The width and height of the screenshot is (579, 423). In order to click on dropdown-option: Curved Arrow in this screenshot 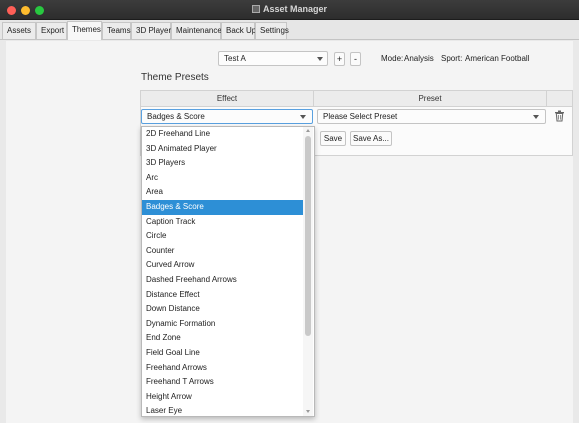, I will do `click(222, 265)`.